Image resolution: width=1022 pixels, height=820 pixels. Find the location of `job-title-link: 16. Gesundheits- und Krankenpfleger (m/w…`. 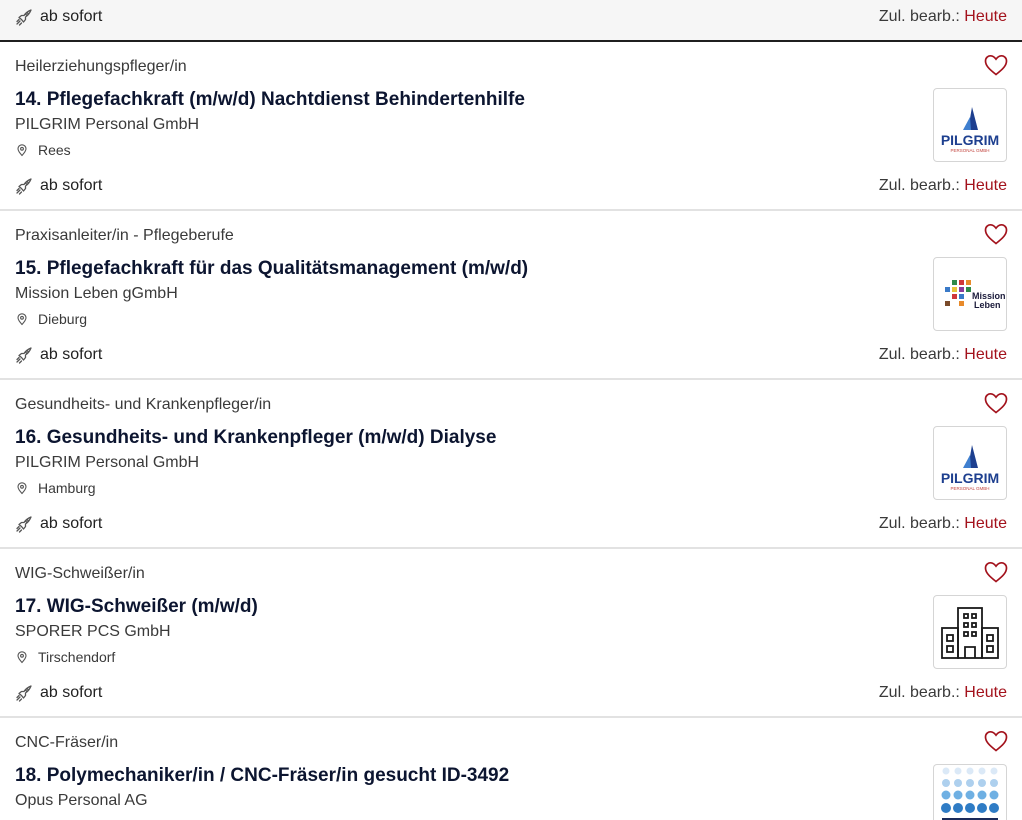

job-title-link: 16. Gesundheits- und Krankenpfleger (m/w… is located at coordinates (255, 438).